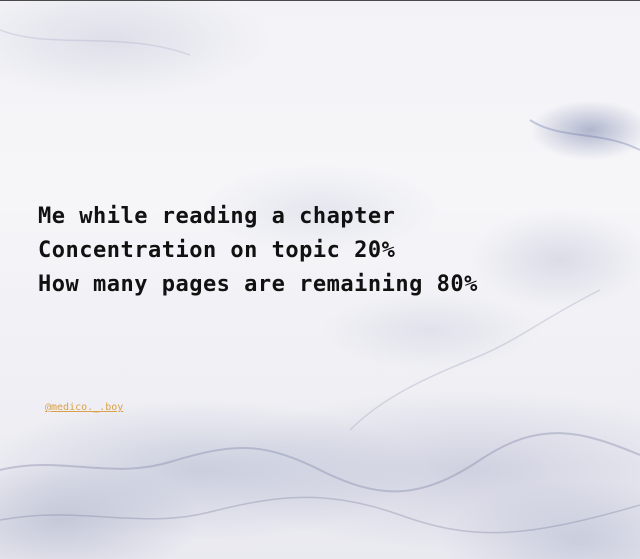  I want to click on author-handle: @medico._.boy, so click(84, 407).